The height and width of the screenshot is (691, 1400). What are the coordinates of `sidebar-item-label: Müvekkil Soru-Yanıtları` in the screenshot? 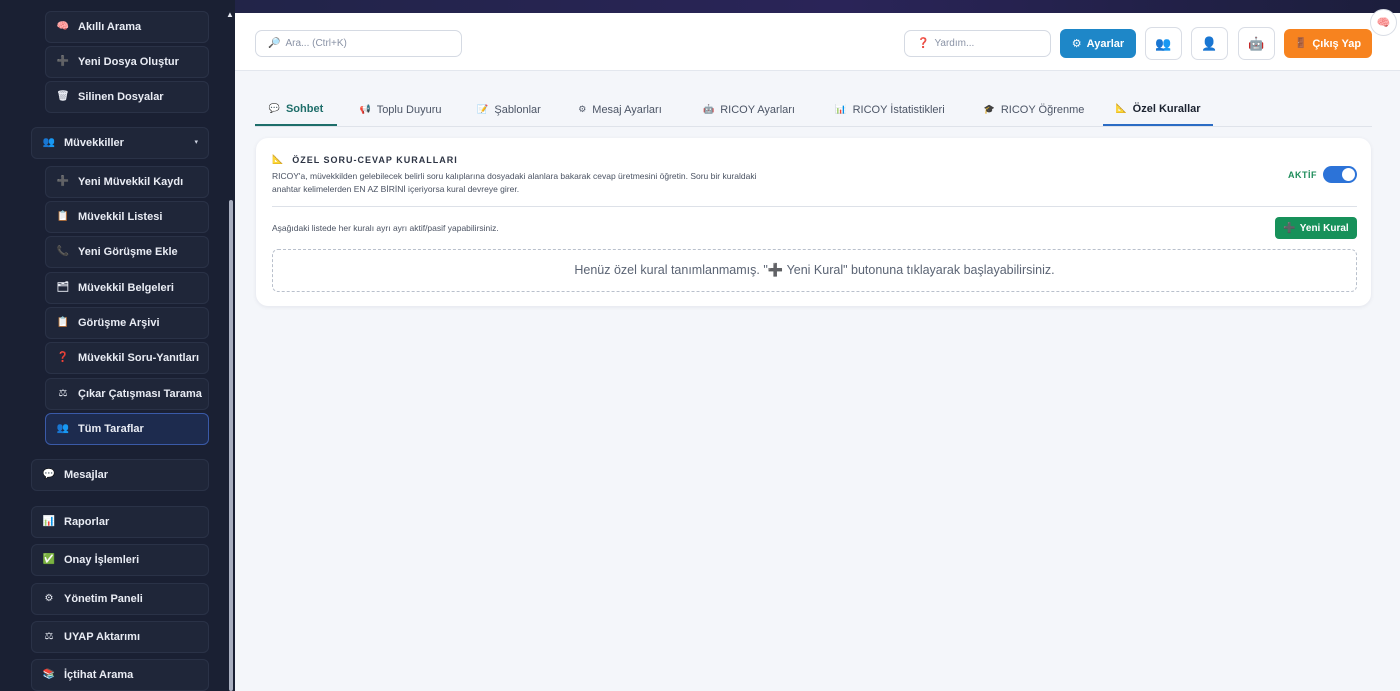 It's located at (139, 358).